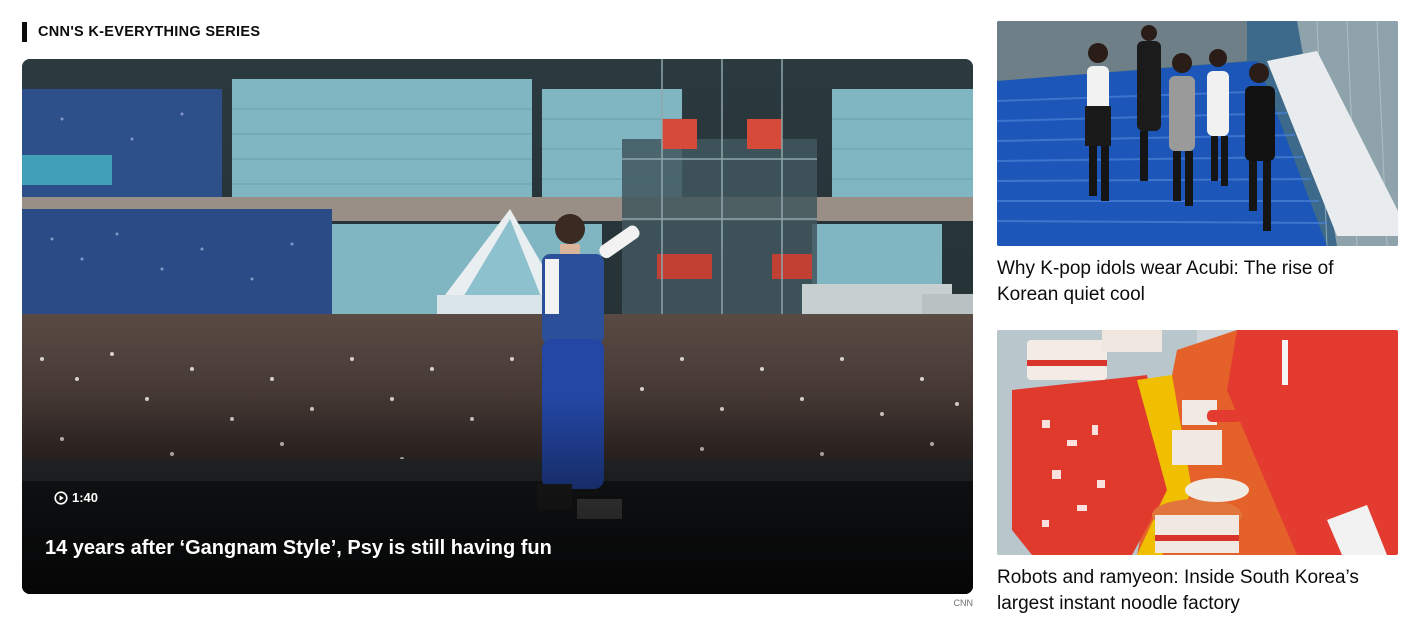  I want to click on video-duration: 1:40, so click(76, 497).